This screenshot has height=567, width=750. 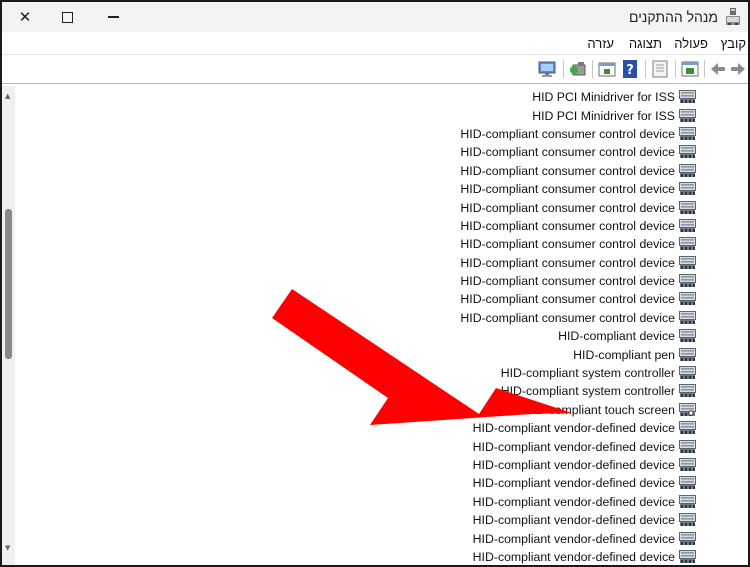 What do you see at coordinates (691, 43) in the screenshot?
I see `menu-action: פעולה` at bounding box center [691, 43].